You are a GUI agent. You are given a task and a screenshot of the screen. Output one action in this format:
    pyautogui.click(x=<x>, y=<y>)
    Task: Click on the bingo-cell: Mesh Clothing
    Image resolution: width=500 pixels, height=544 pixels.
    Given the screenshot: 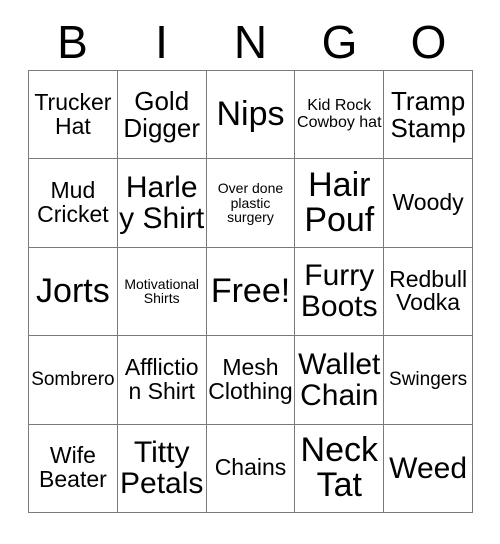 What is the action you would take?
    pyautogui.click(x=251, y=380)
    